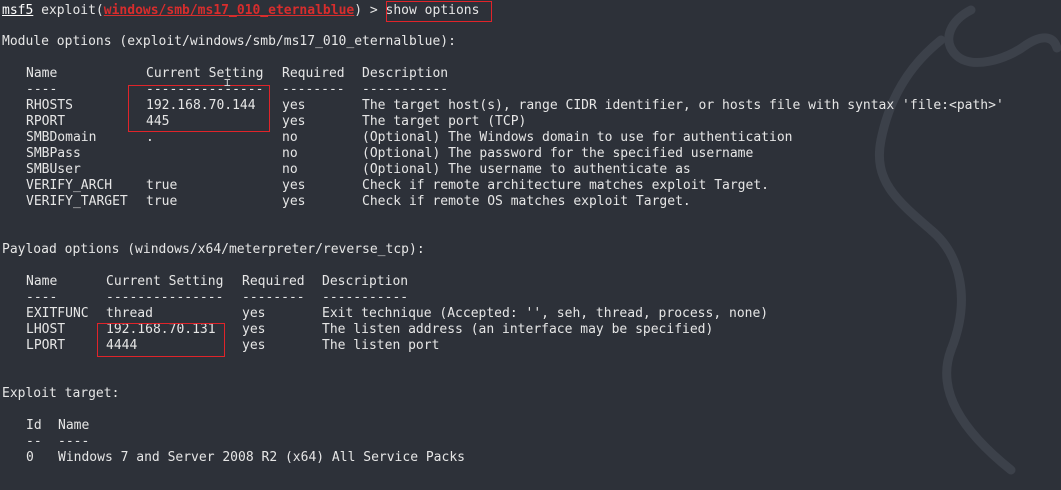 Image resolution: width=1061 pixels, height=490 pixels. What do you see at coordinates (199, 108) in the screenshot?
I see `rhosts-rport-highlight` at bounding box center [199, 108].